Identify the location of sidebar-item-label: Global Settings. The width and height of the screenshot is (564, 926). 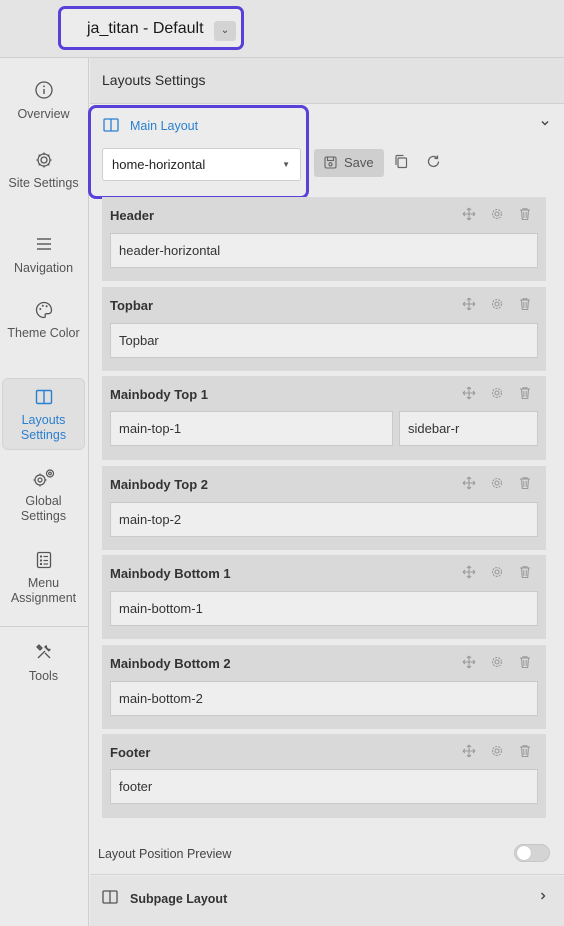
(43, 508).